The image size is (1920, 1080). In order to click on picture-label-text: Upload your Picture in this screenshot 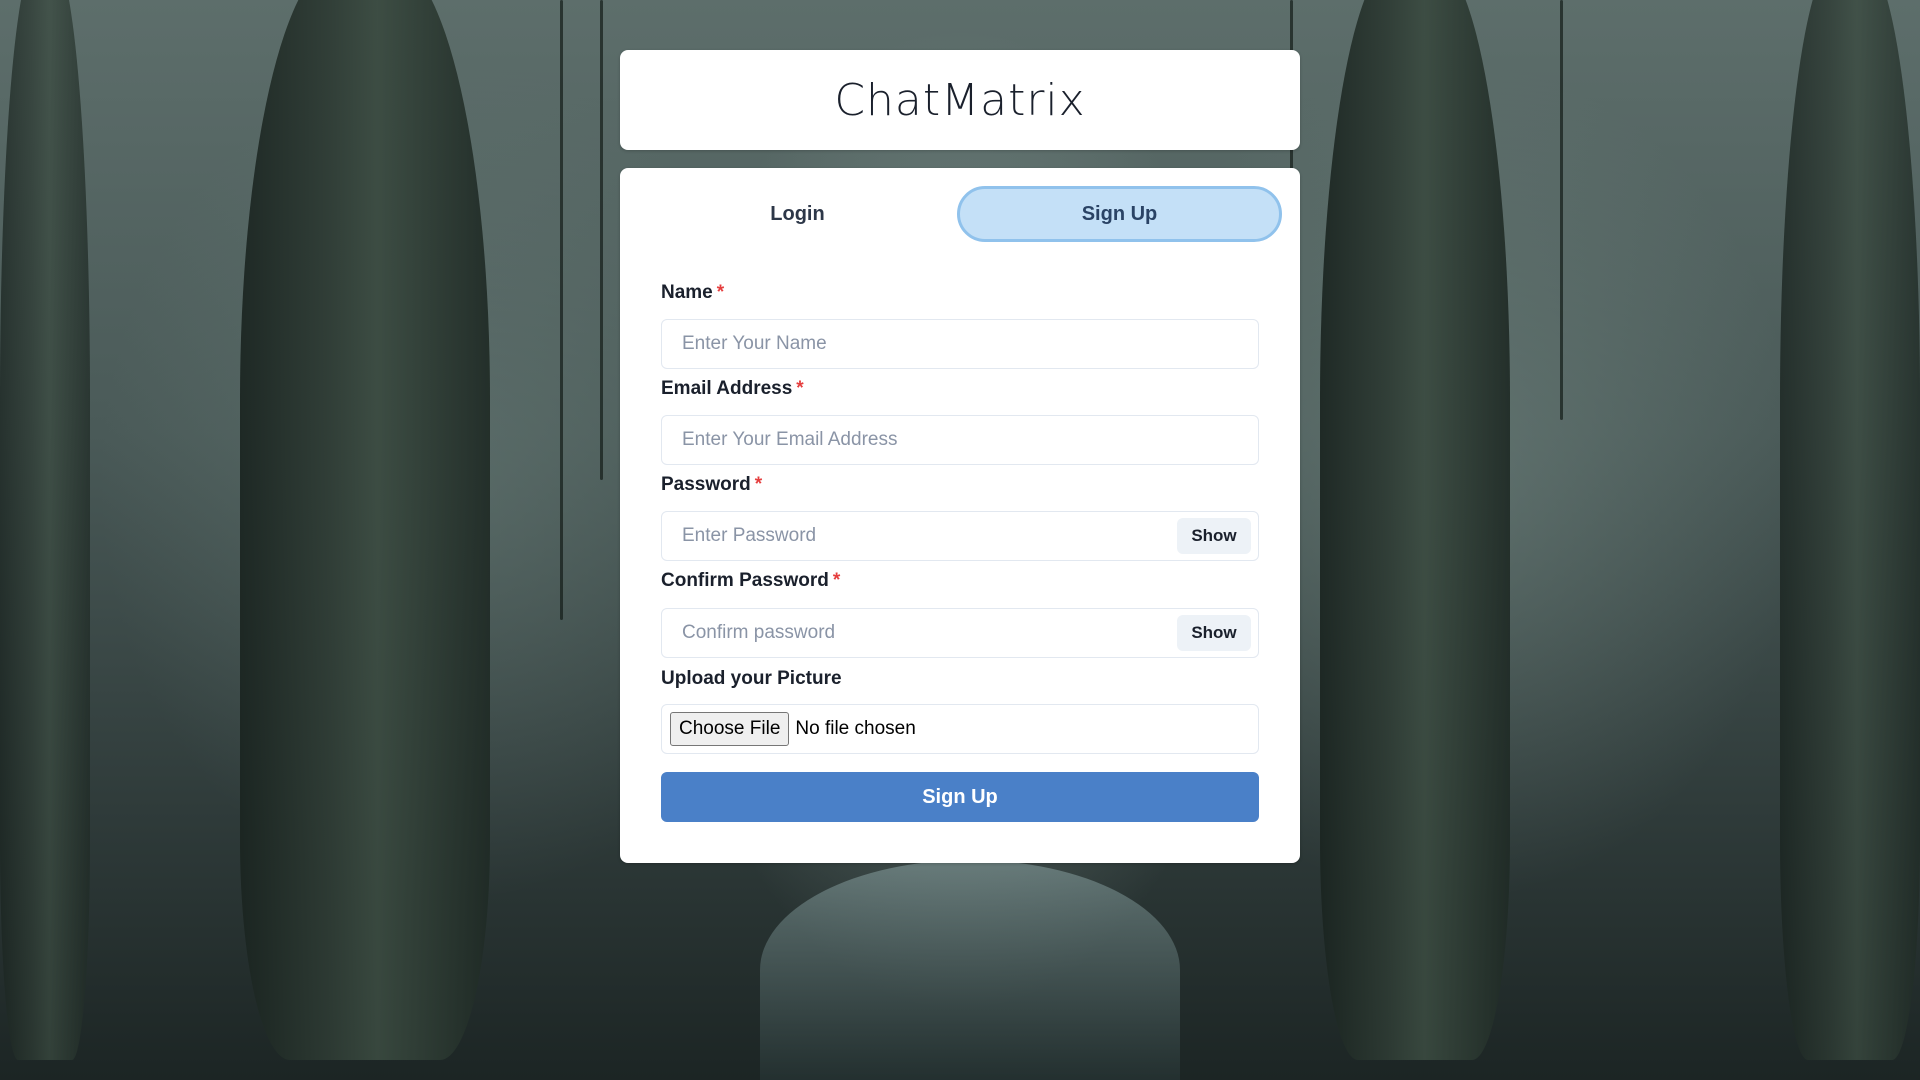, I will do `click(751, 678)`.